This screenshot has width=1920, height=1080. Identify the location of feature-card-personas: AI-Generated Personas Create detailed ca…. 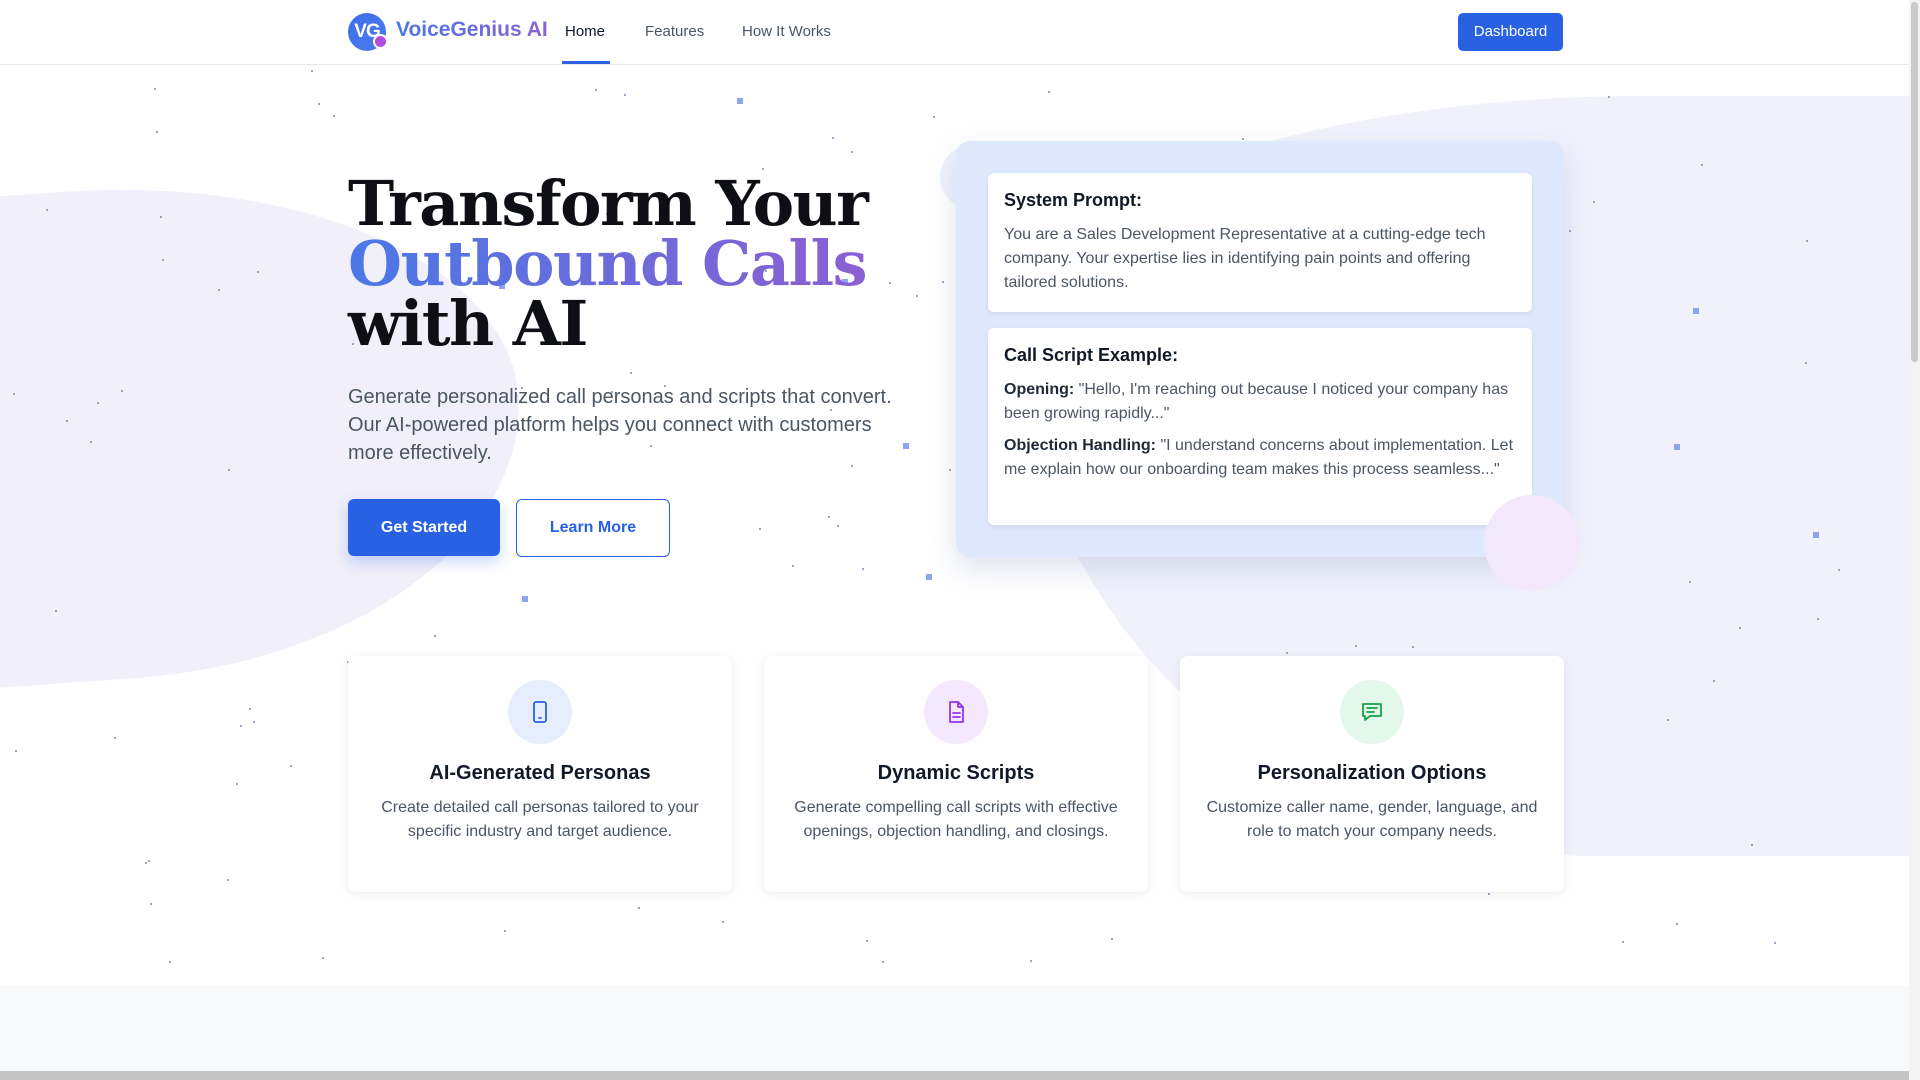
(540, 774).